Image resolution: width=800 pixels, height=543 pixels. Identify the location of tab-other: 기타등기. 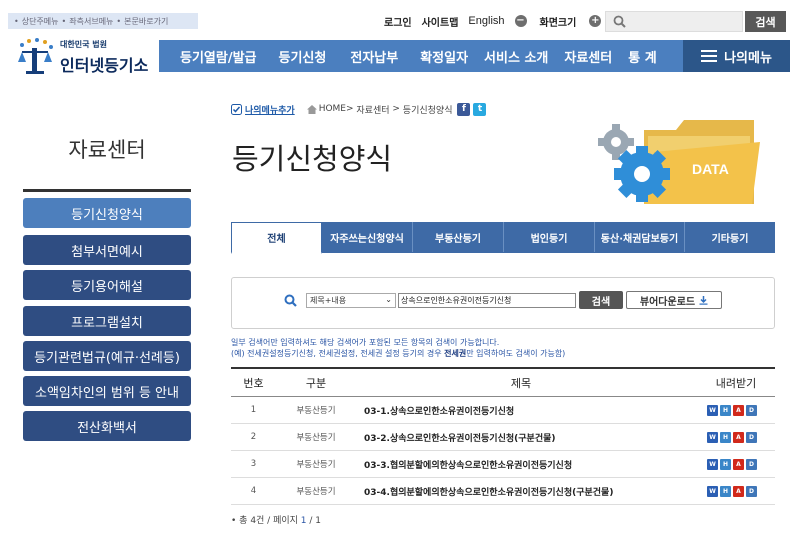
(730, 237).